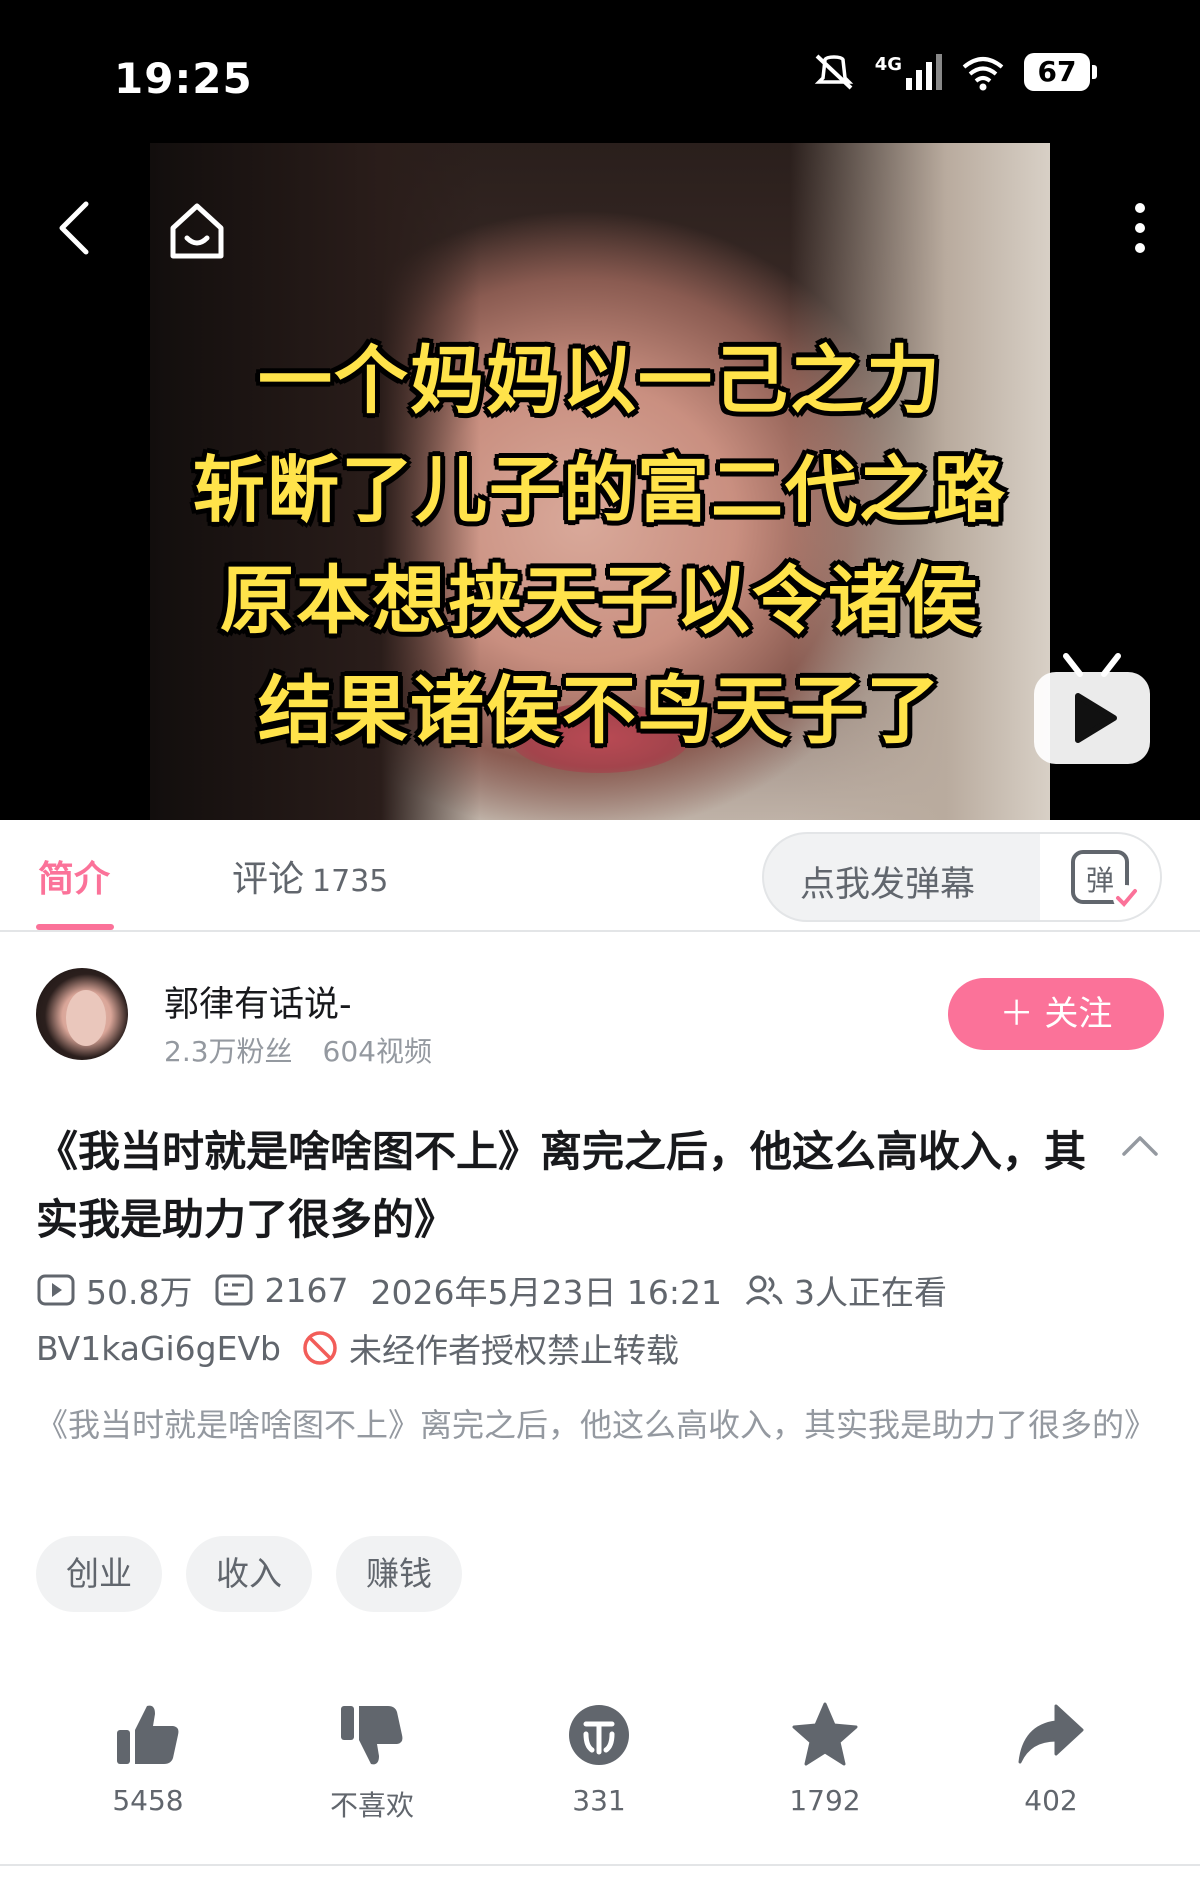 Image resolution: width=1200 pixels, height=1893 pixels. I want to click on avatar-face, so click(86, 1018).